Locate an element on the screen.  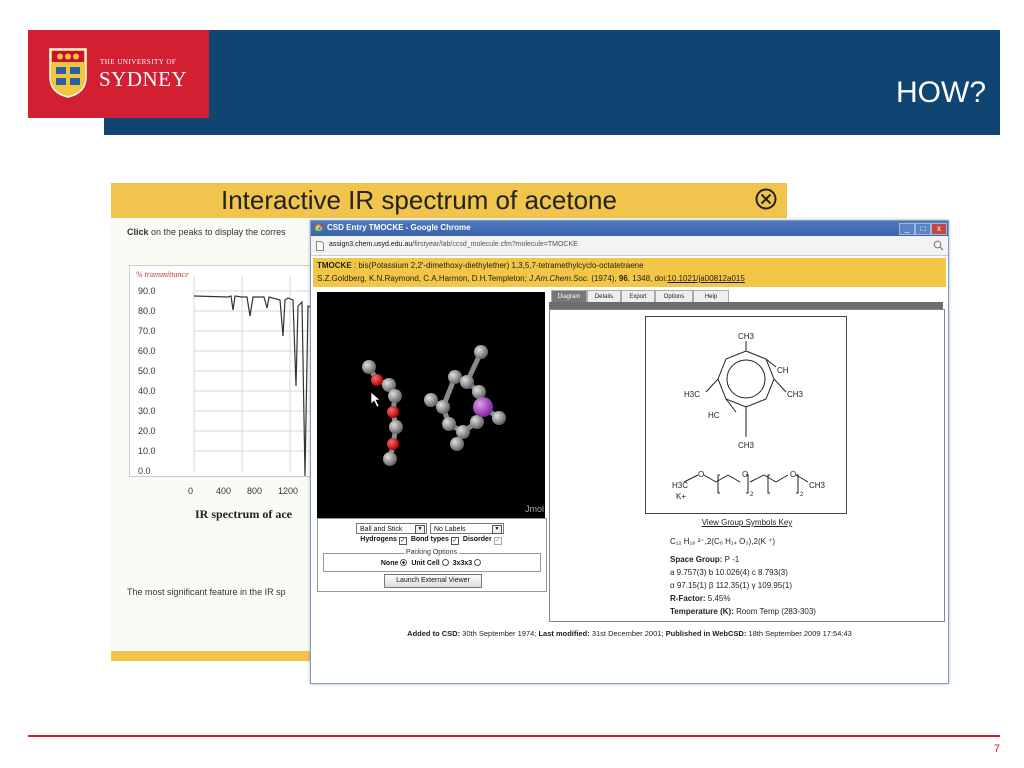
space-group: Space Group: P -1 is located at coordinates (704, 559).